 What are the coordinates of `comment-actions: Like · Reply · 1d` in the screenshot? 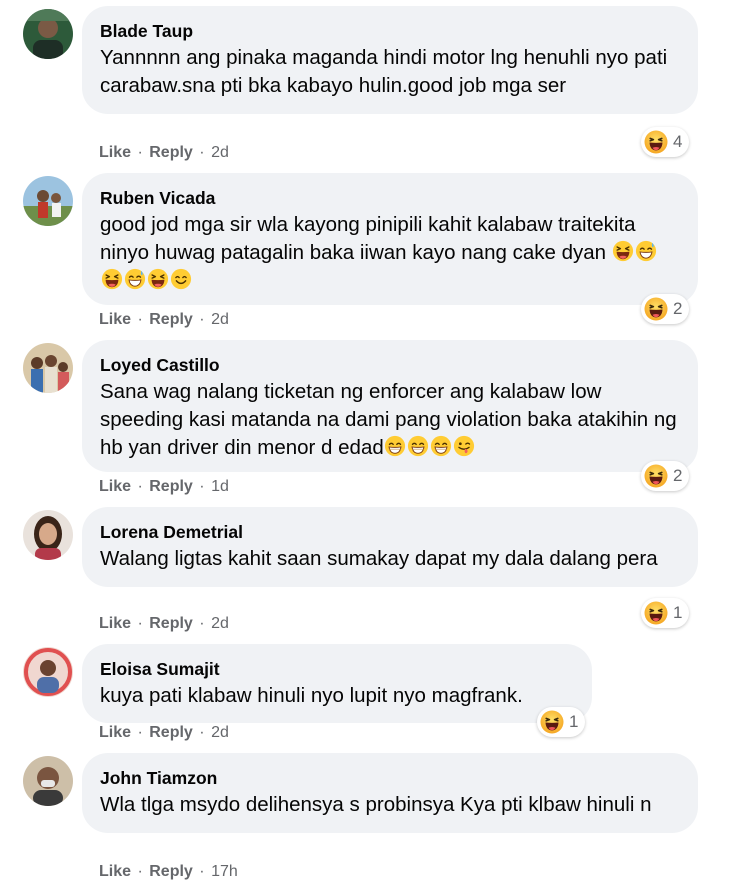 It's located at (164, 487).